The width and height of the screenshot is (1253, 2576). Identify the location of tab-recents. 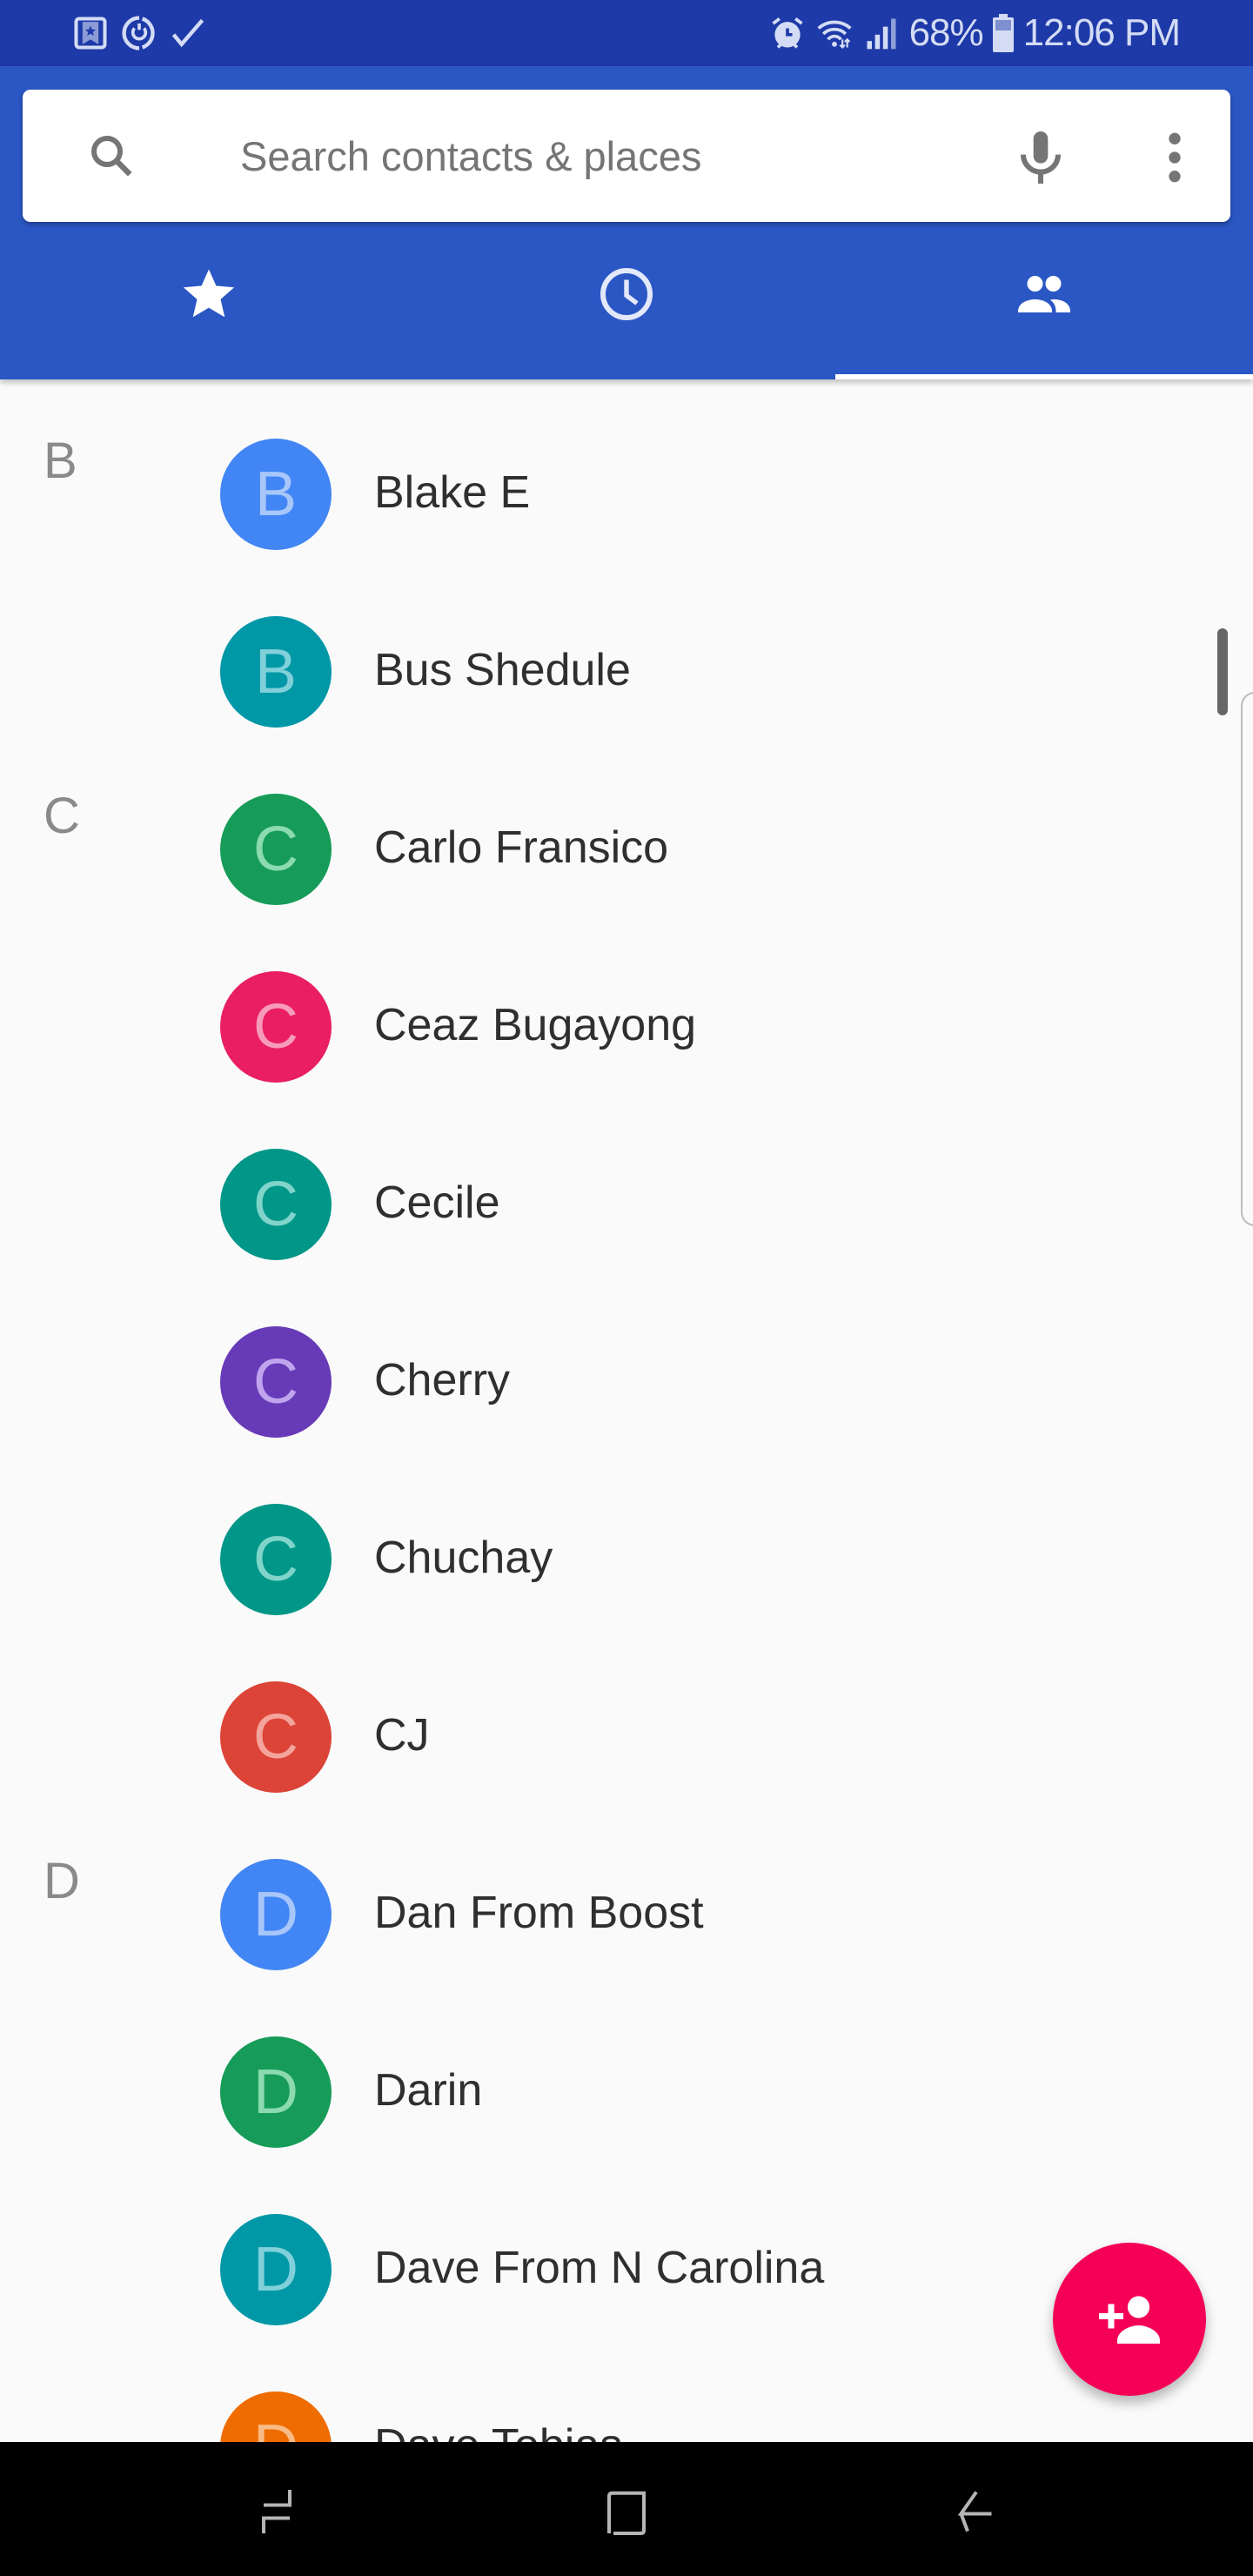
(626, 302).